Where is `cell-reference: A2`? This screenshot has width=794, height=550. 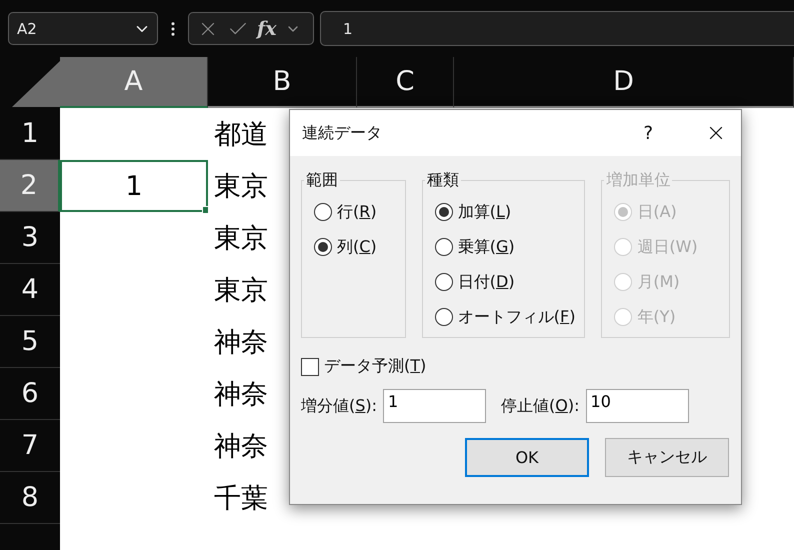
cell-reference: A2 is located at coordinates (27, 29).